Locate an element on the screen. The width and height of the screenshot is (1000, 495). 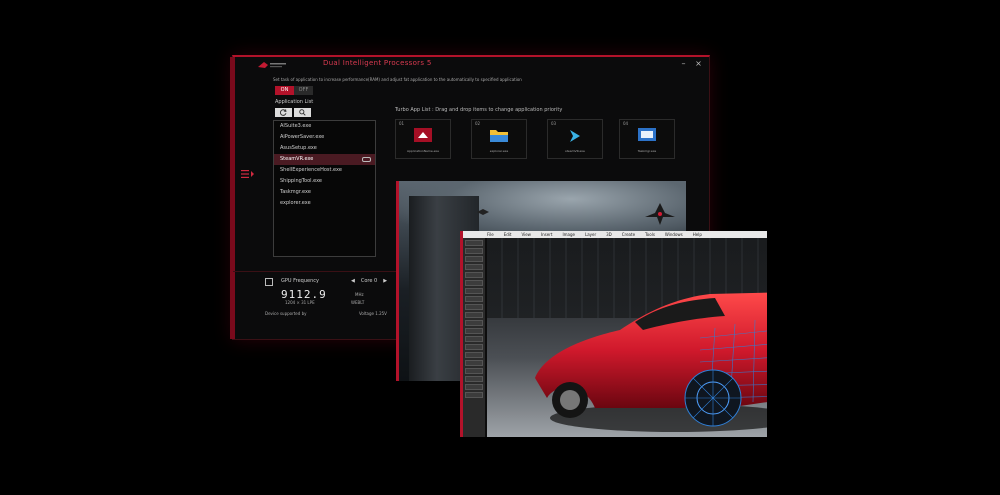
list-item: ShippingTool.exe is located at coordinates (324, 181).